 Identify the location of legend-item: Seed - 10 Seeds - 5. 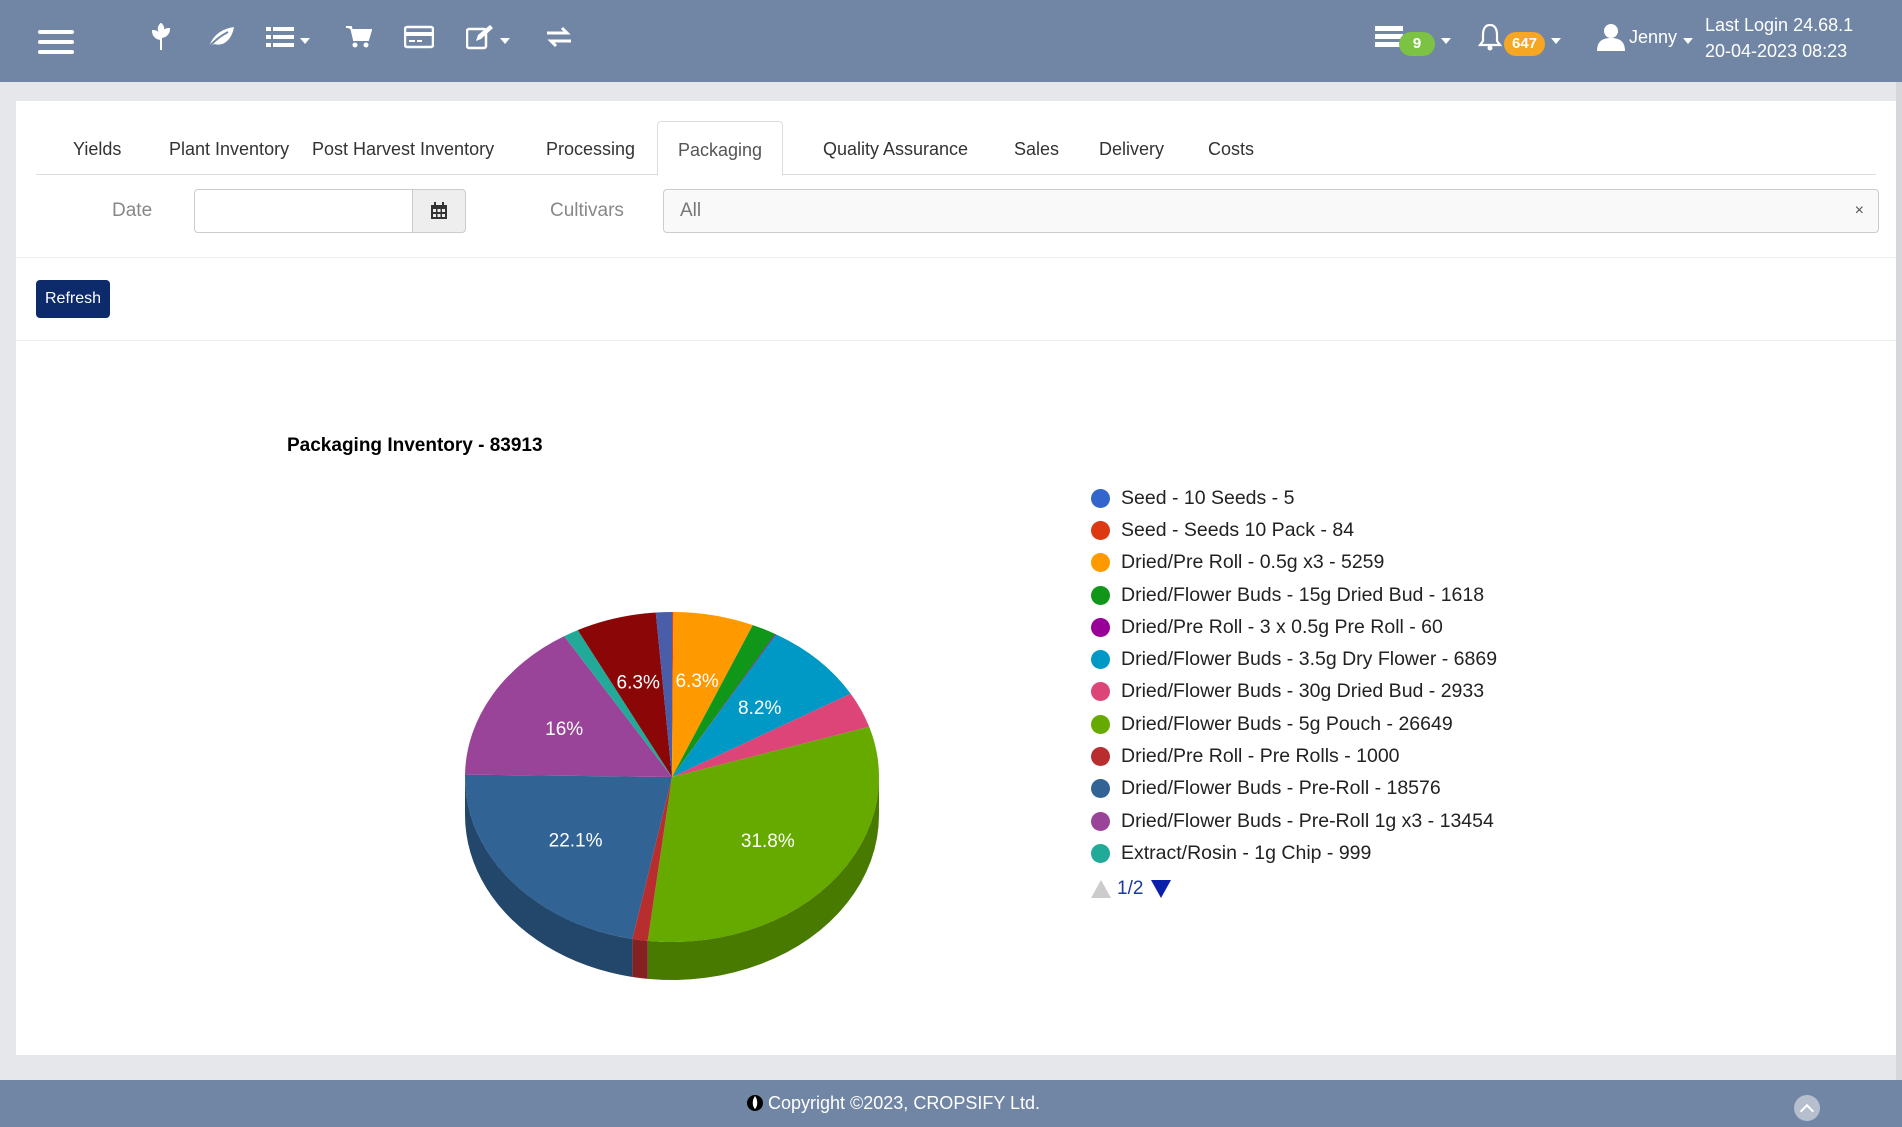
(1294, 498).